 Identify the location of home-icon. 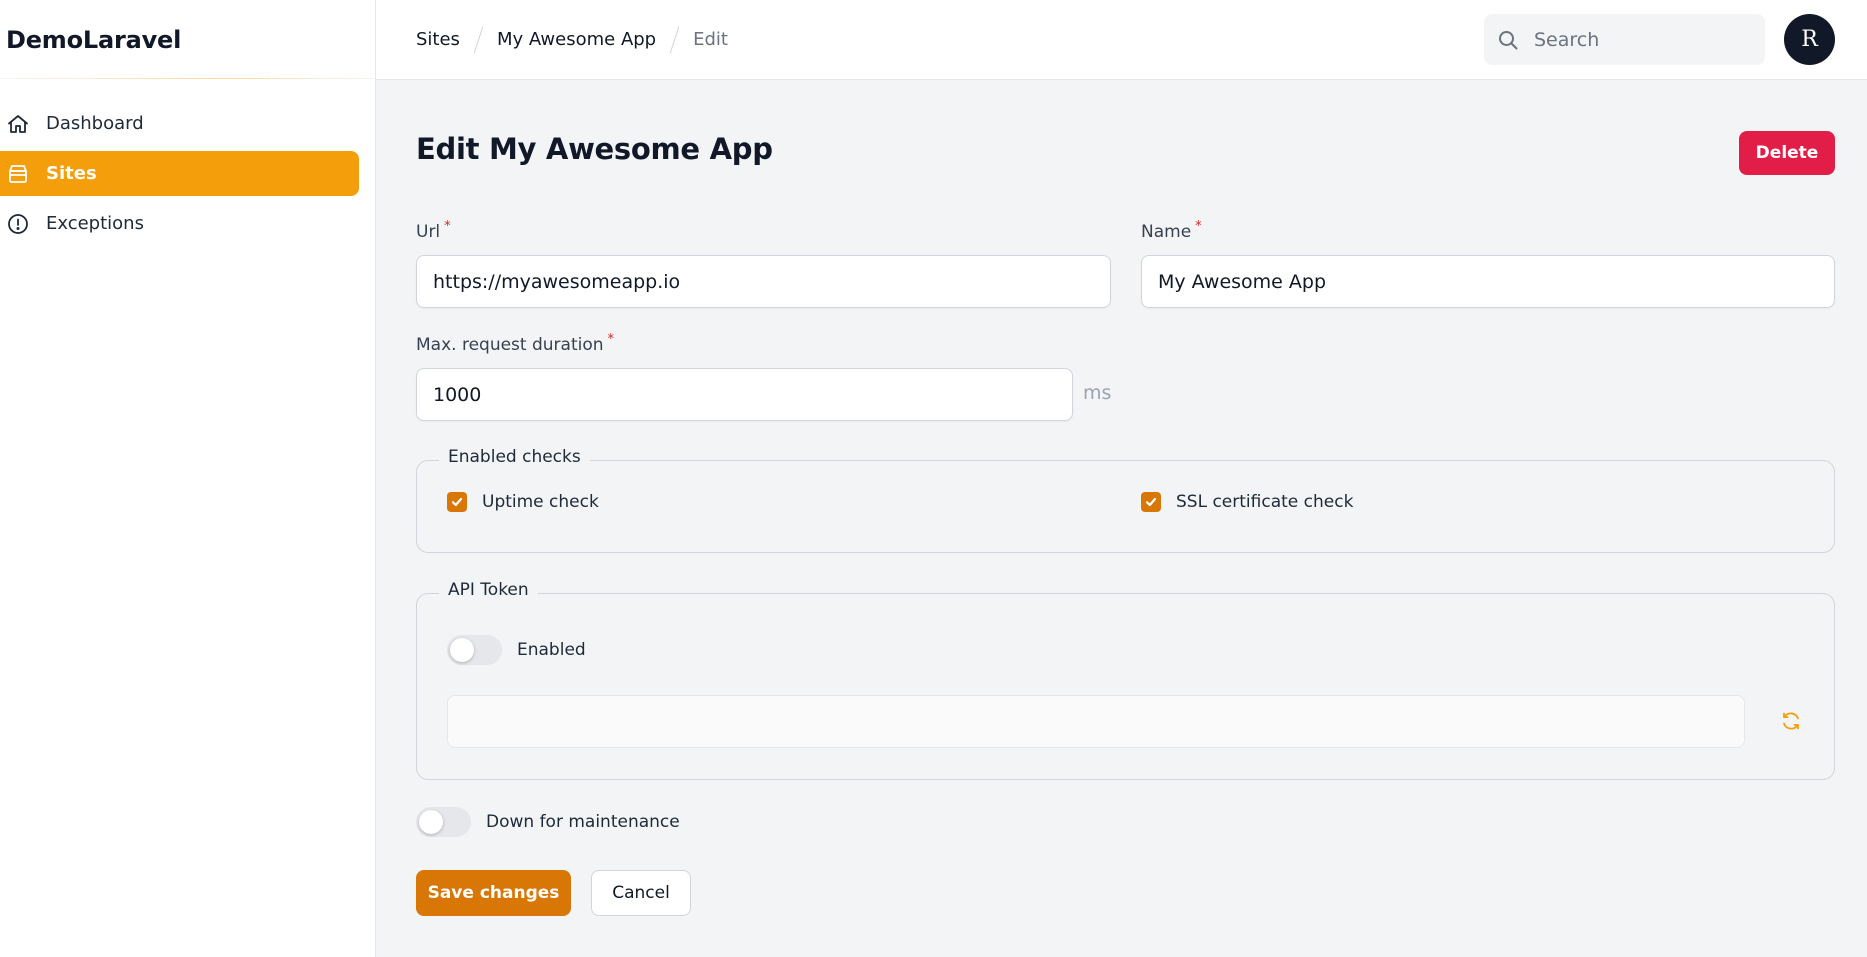
(18, 124).